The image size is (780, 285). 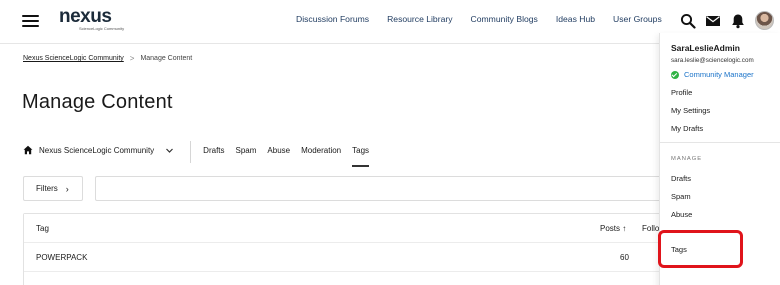 What do you see at coordinates (650, 228) in the screenshot?
I see `column-header-followers: Follo` at bounding box center [650, 228].